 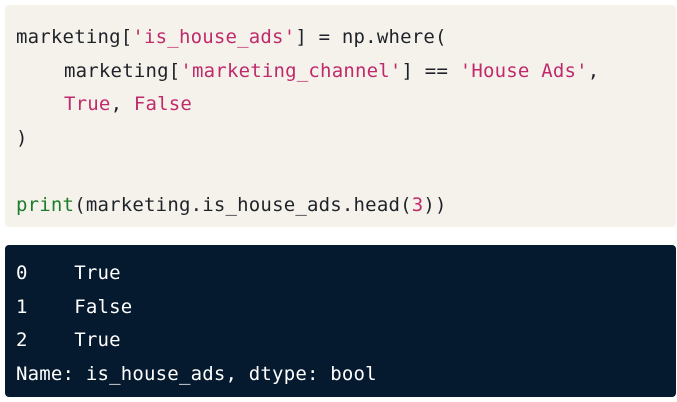 I want to click on output-row: 2 True, so click(x=68, y=340).